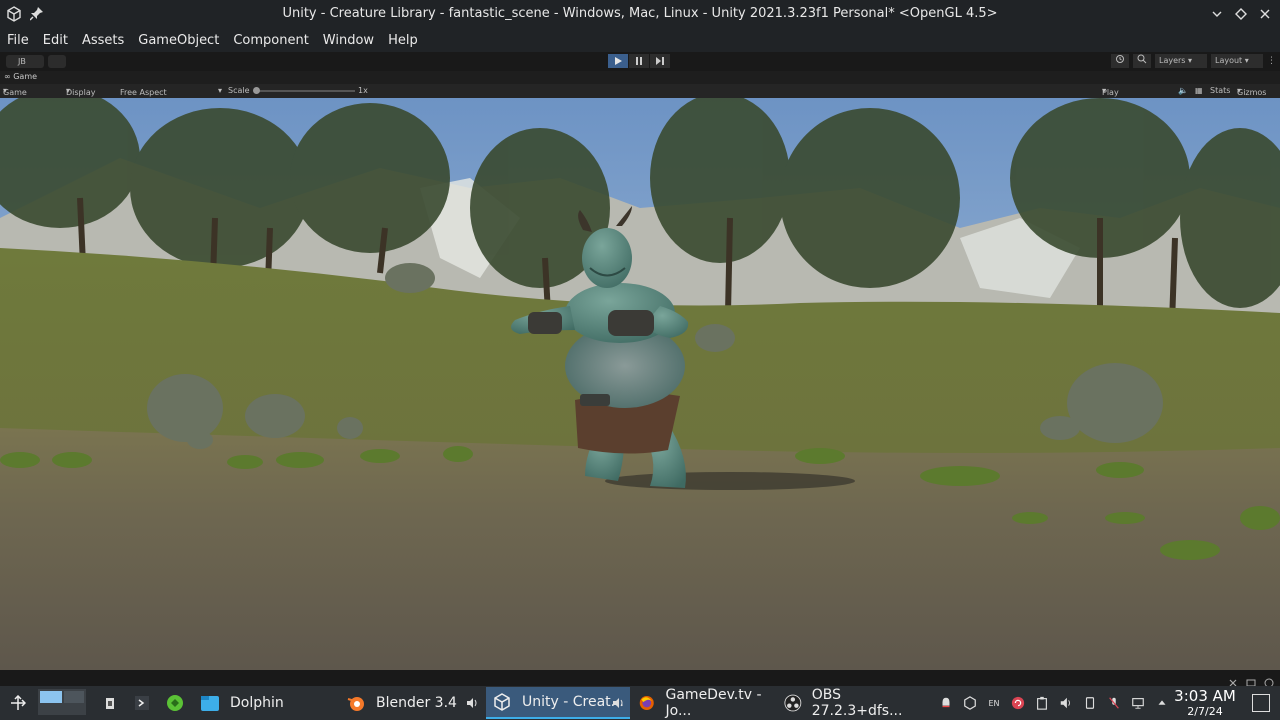 The height and width of the screenshot is (720, 1280). I want to click on task-dolphin: Dolphin, so click(266, 703).